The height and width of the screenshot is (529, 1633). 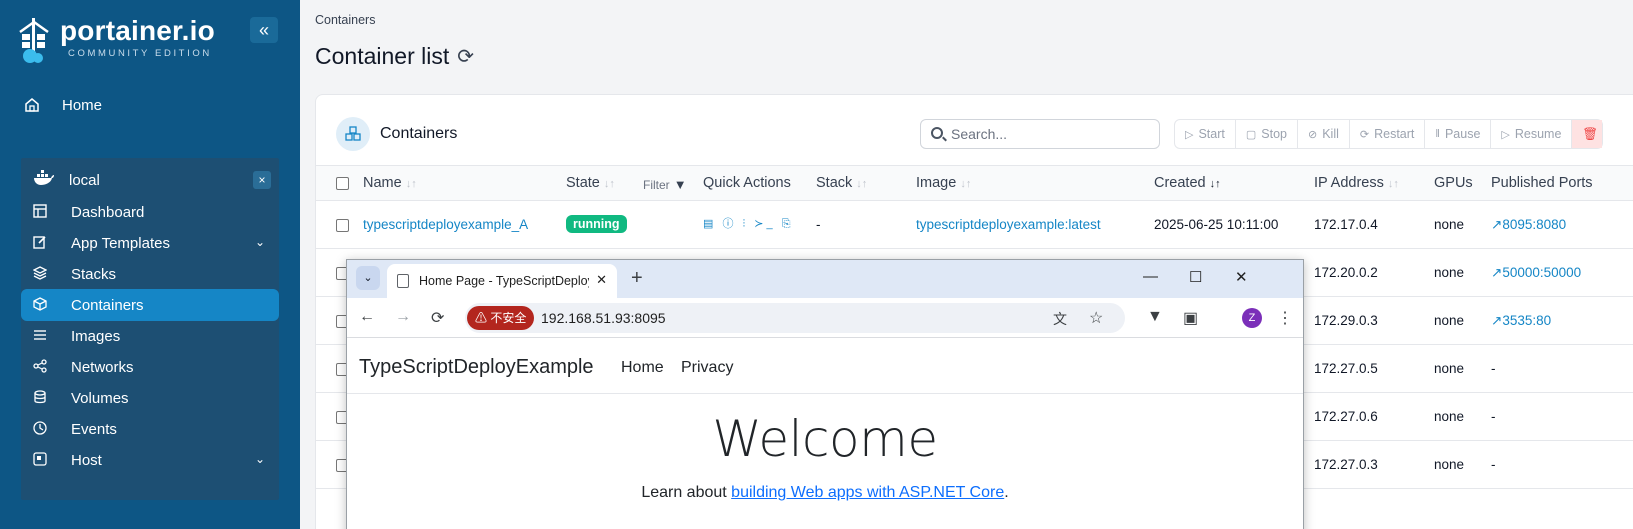 What do you see at coordinates (1521, 321) in the screenshot?
I see `published-port-link: ↗3535:80` at bounding box center [1521, 321].